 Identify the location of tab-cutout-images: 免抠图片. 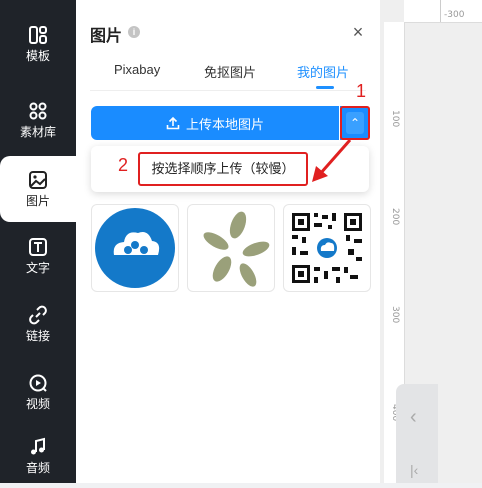
(230, 71).